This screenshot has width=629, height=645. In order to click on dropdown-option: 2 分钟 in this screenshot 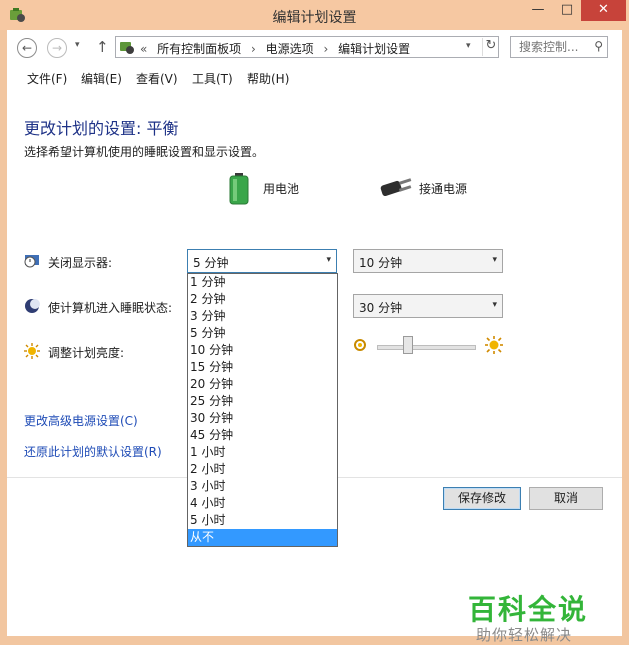, I will do `click(262, 299)`.